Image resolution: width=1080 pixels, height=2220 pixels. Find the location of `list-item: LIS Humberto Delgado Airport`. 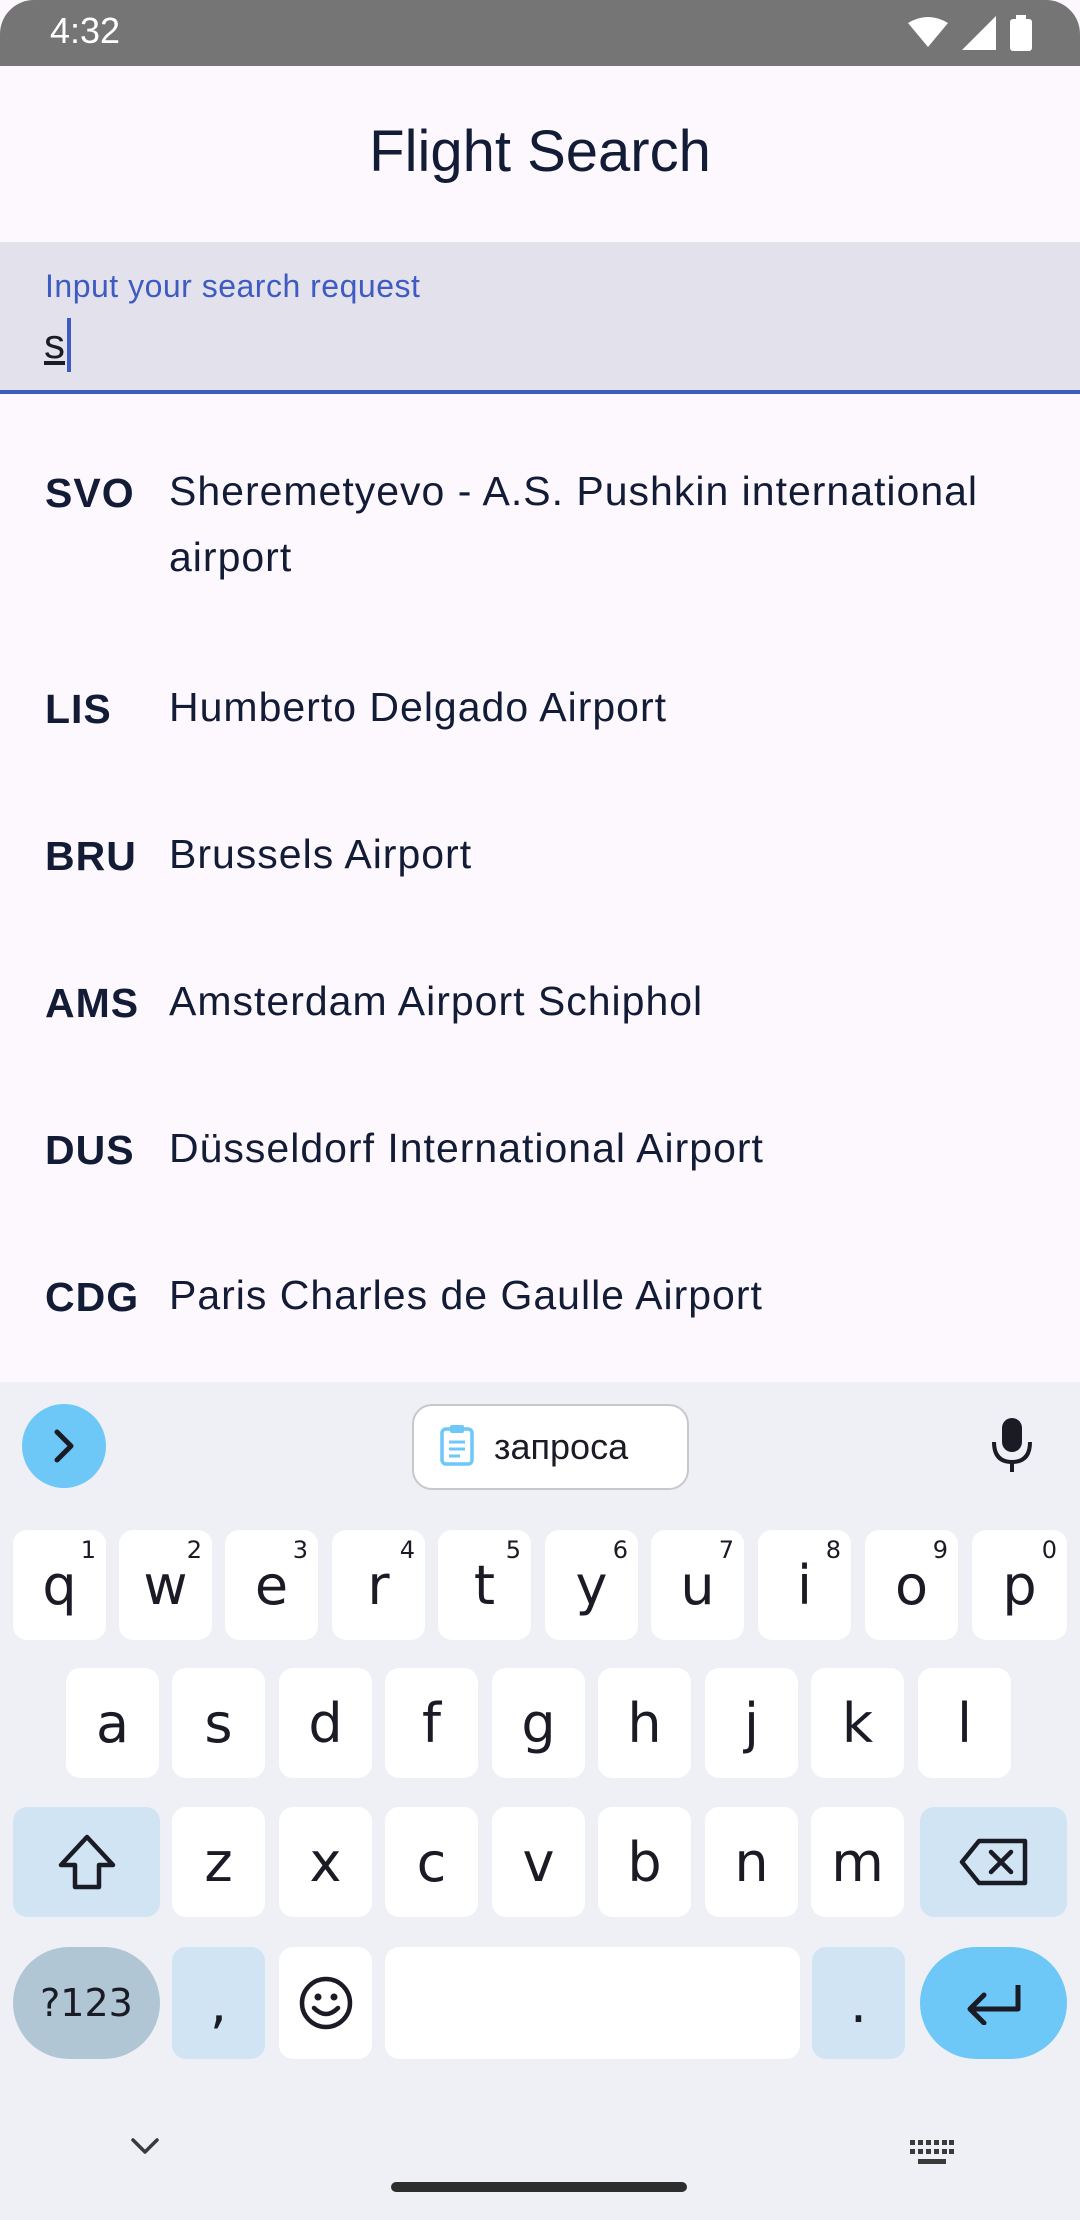

list-item: LIS Humberto Delgado Airport is located at coordinates (540, 709).